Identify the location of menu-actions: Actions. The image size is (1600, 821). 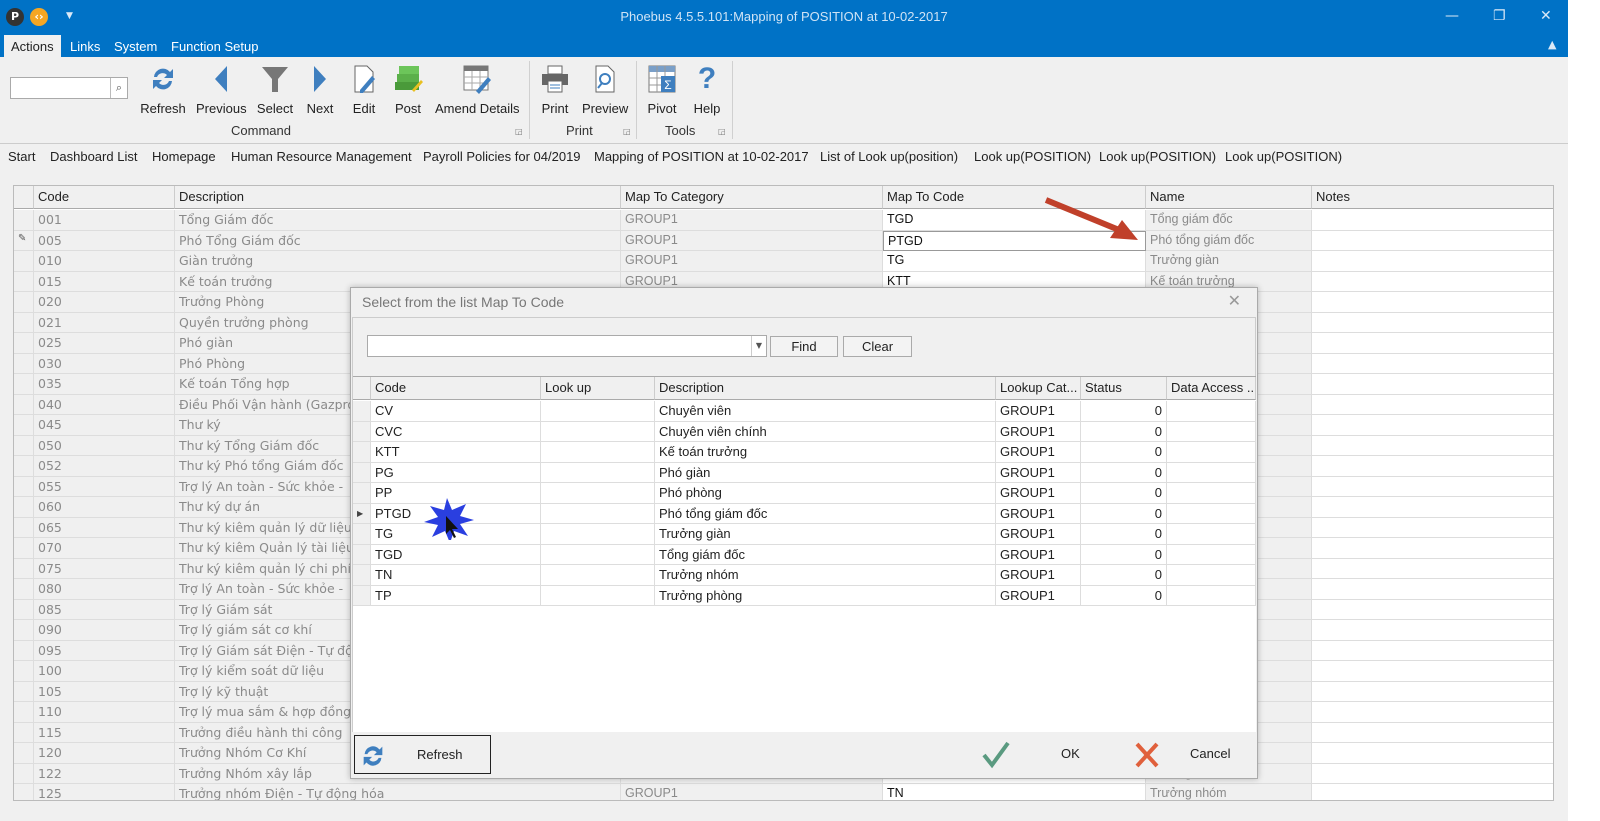
(32, 46).